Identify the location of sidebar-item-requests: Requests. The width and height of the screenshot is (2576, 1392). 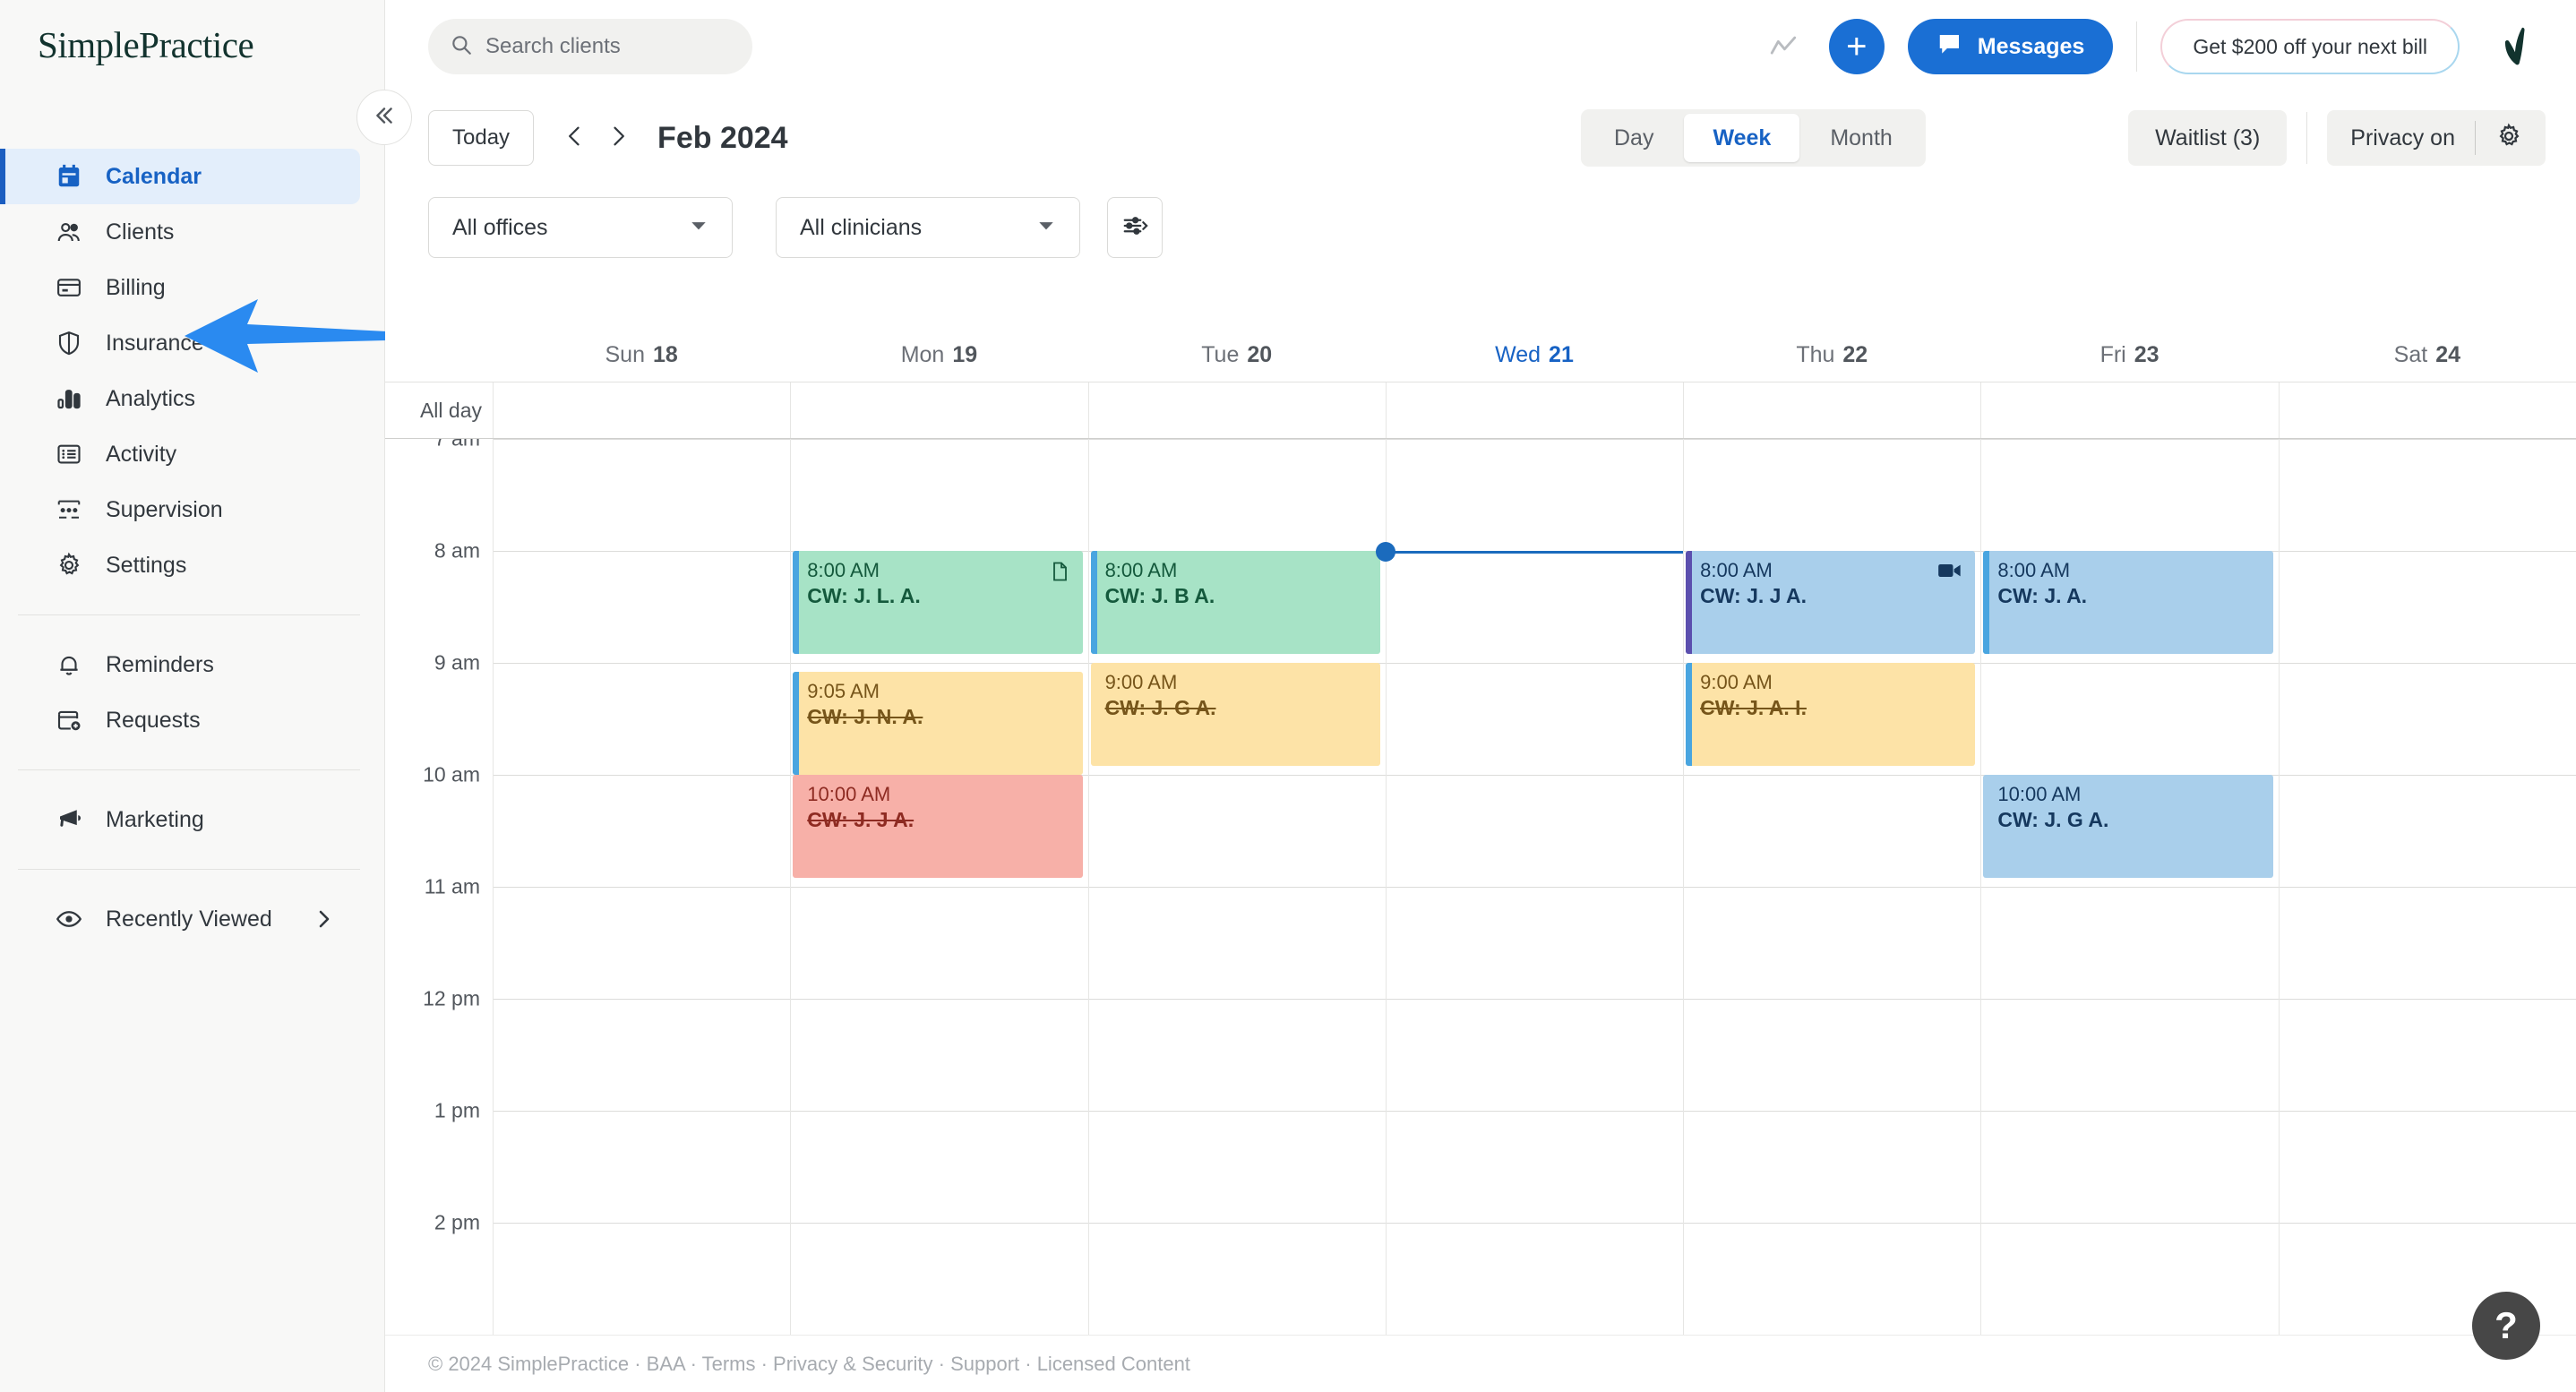
(180, 720).